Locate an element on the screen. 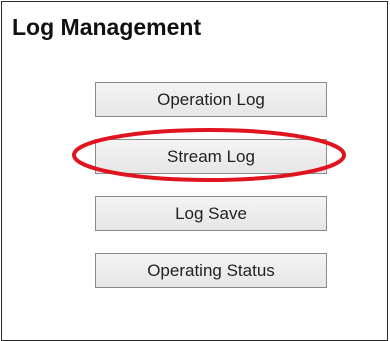  panel-title: Log Management is located at coordinates (107, 27).